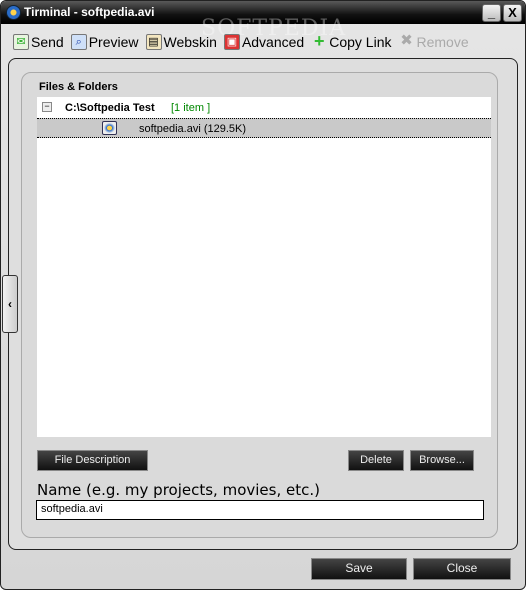  What do you see at coordinates (47, 107) in the screenshot?
I see `collapse-icon: −` at bounding box center [47, 107].